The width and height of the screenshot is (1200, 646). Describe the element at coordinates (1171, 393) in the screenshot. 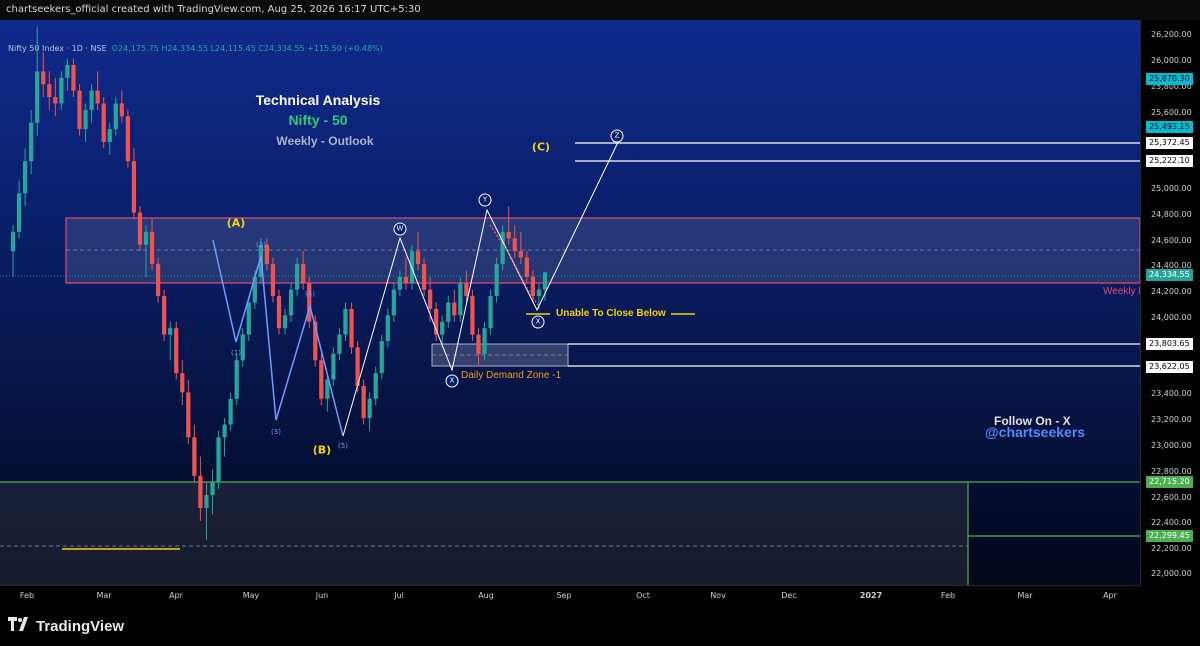

I see `price-tick: 23,400.00` at that location.